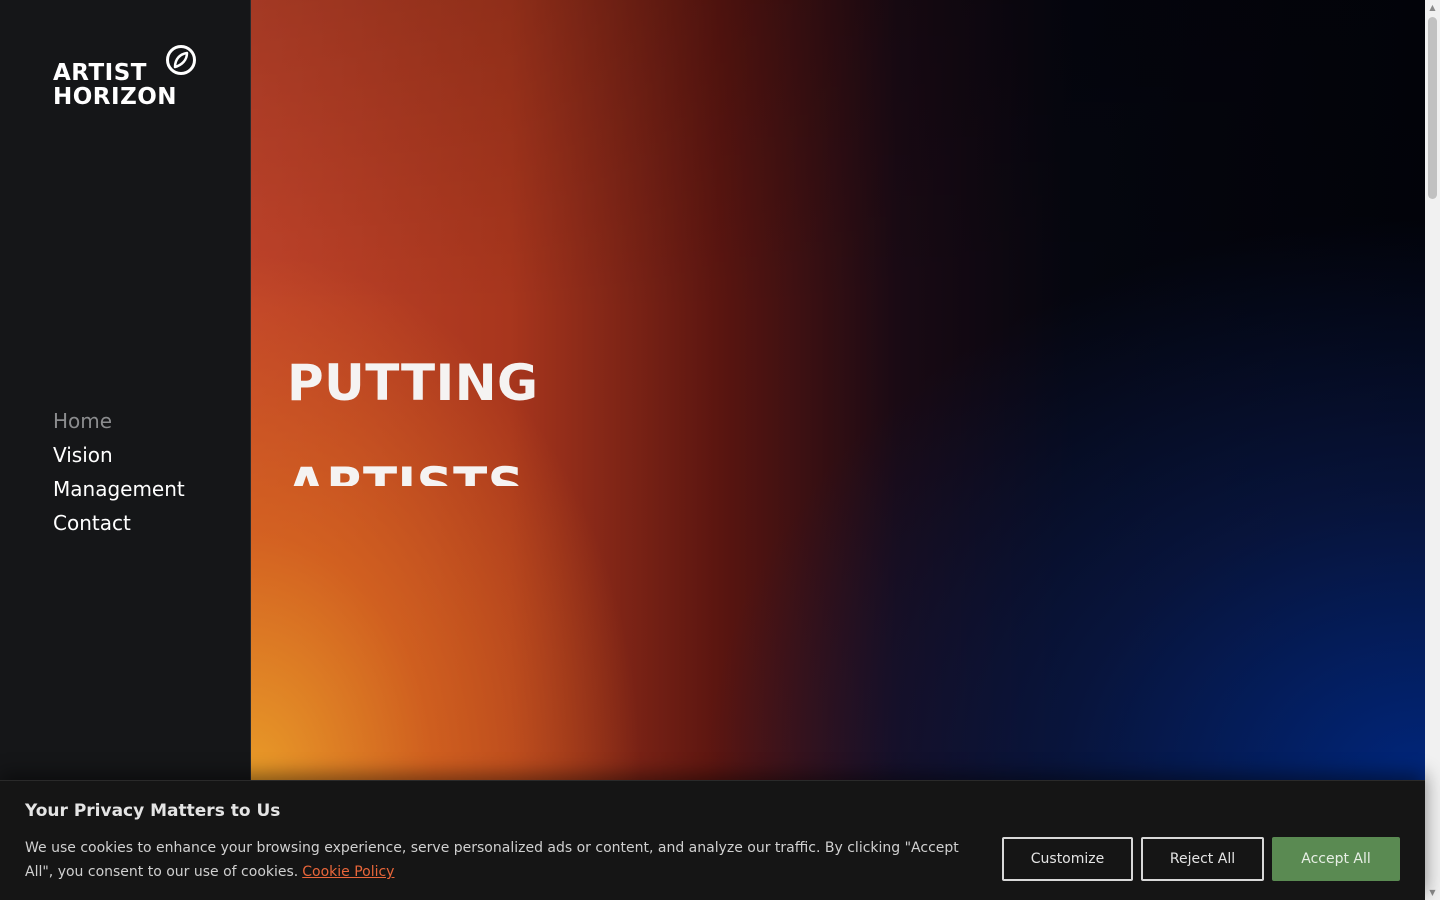  I want to click on scroll-up-arrow-icon: ▲, so click(1432, 7).